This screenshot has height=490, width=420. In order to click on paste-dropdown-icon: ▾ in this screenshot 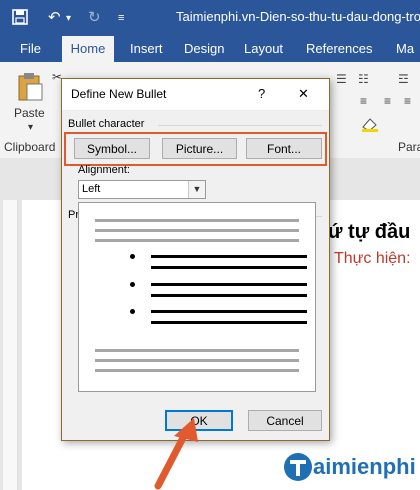, I will do `click(30, 127)`.